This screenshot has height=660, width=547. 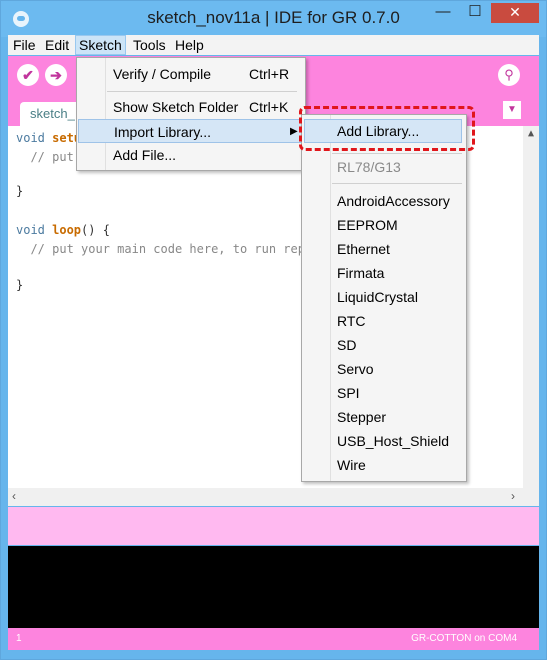 I want to click on scroll-left-icon: ‹, so click(x=14, y=496).